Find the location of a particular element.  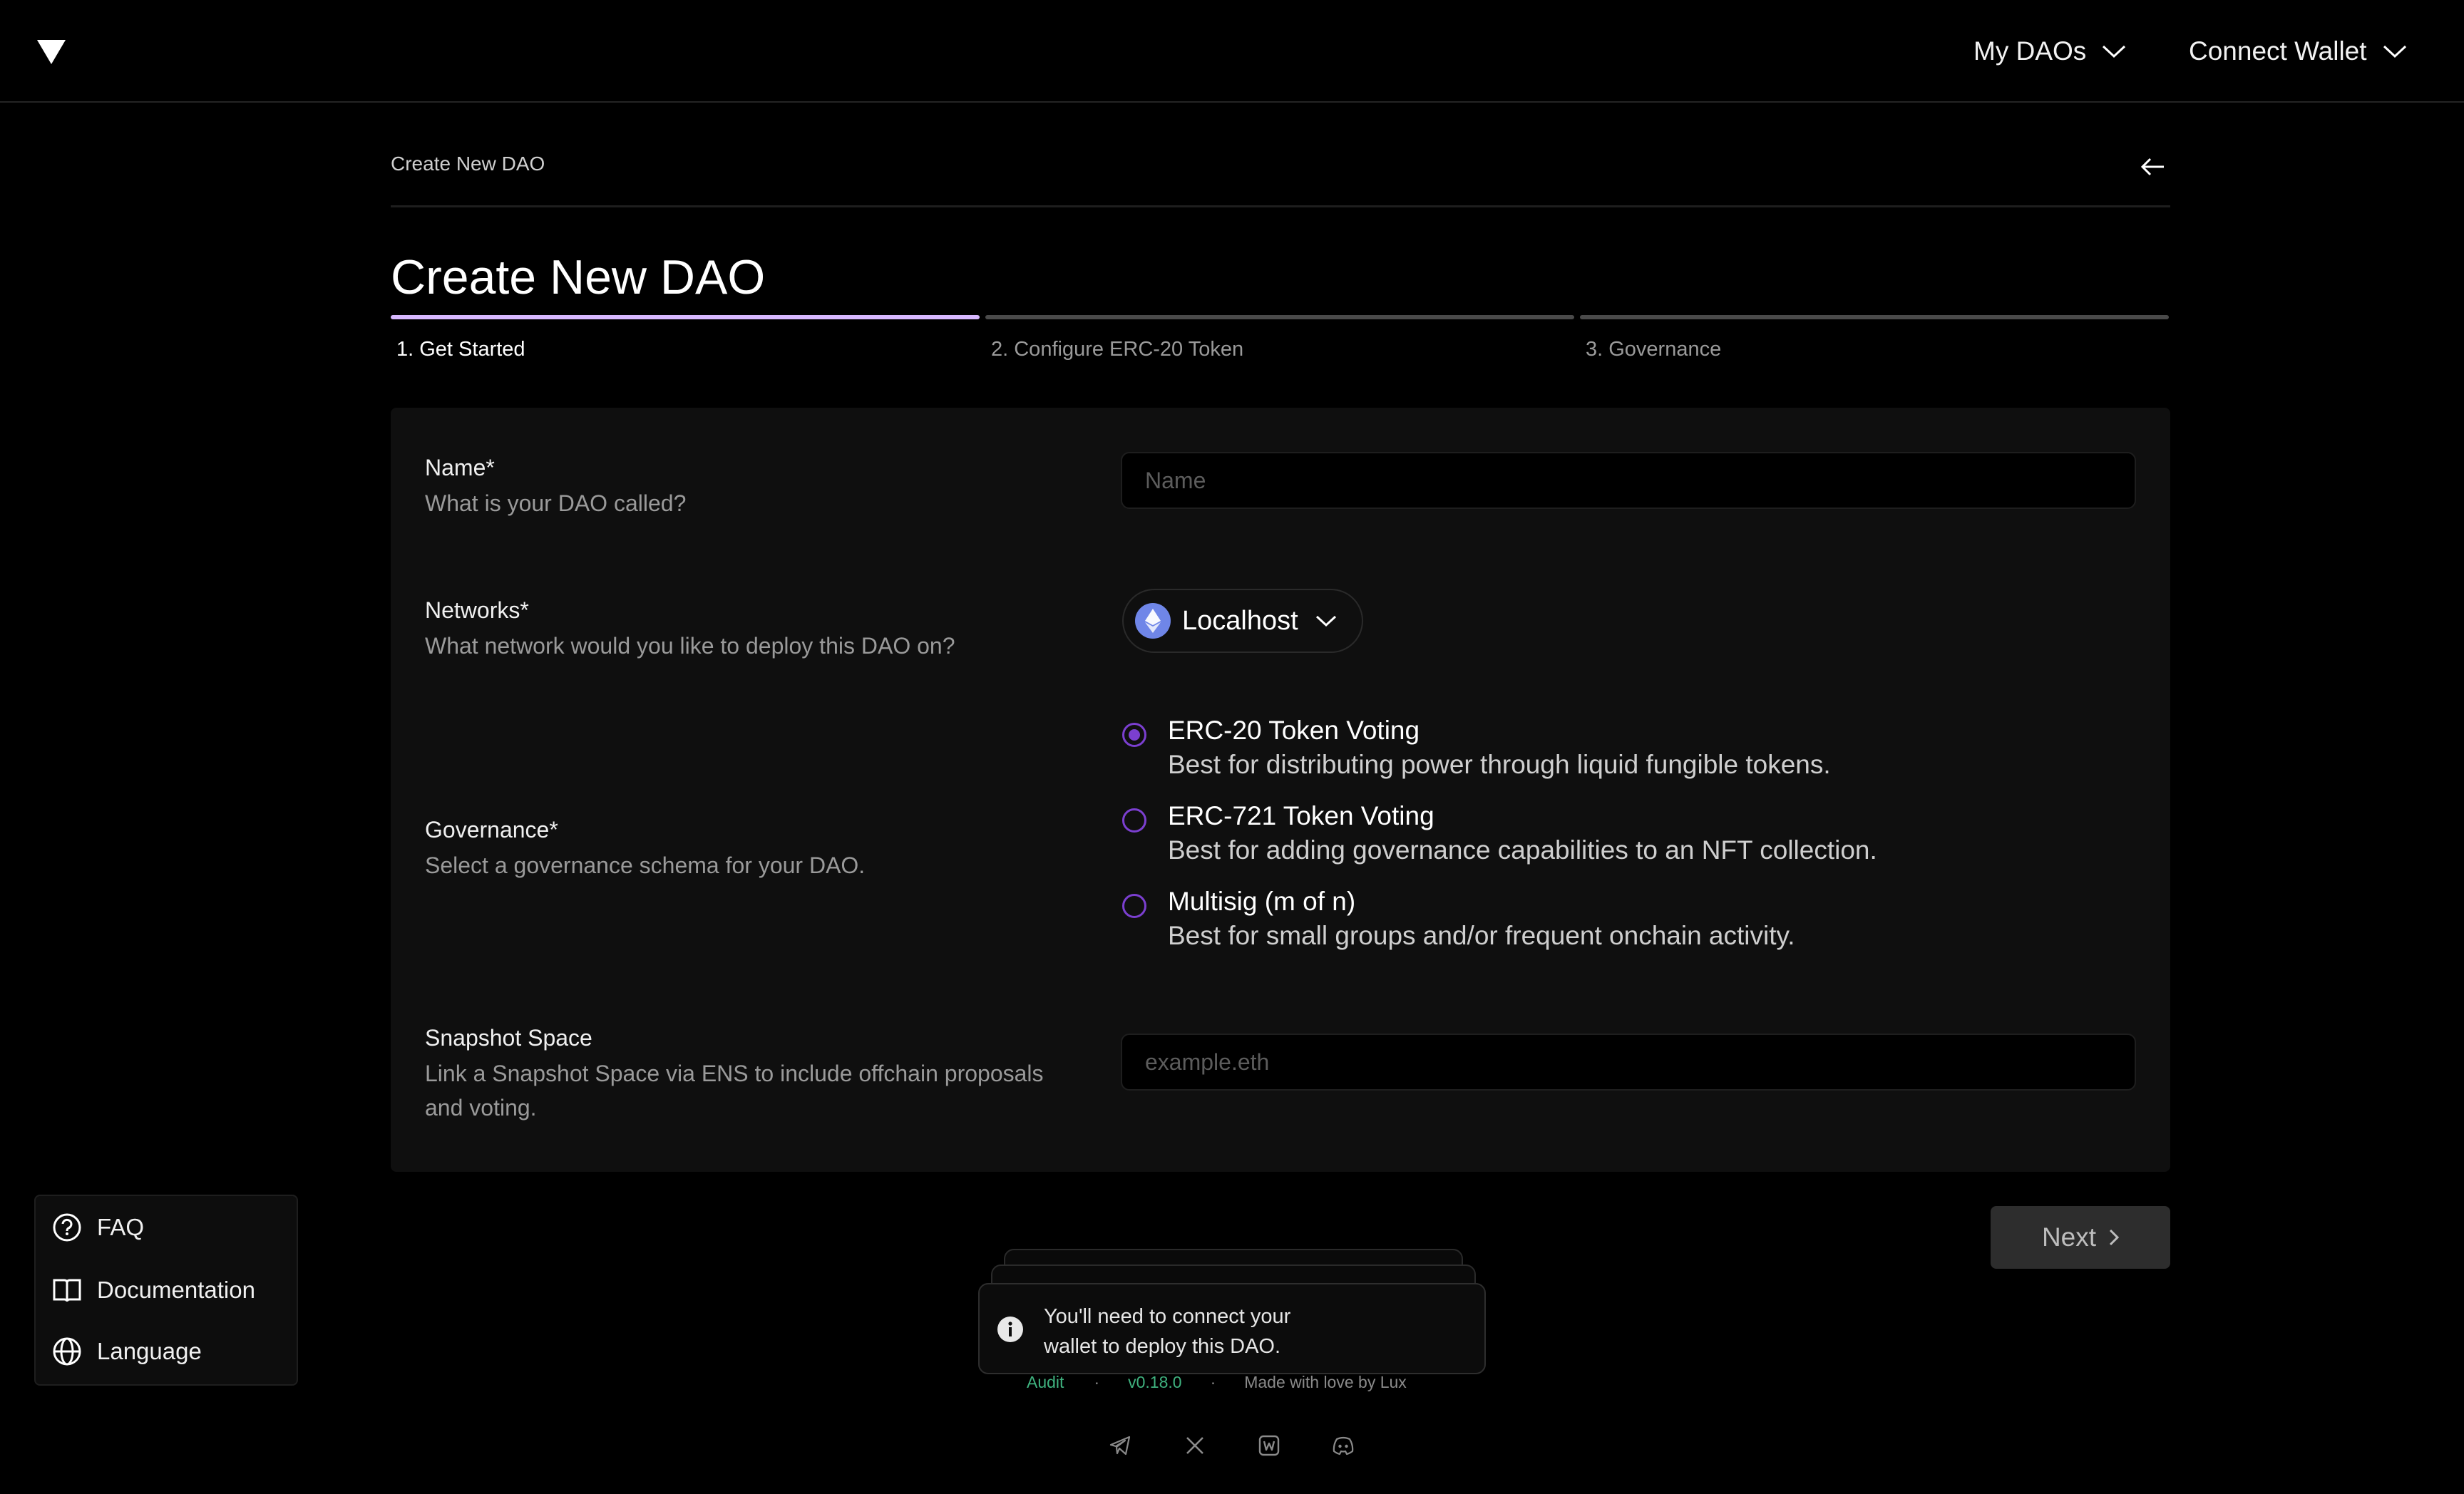

connect-wallet-label: Connect Wallet is located at coordinates (2278, 51).